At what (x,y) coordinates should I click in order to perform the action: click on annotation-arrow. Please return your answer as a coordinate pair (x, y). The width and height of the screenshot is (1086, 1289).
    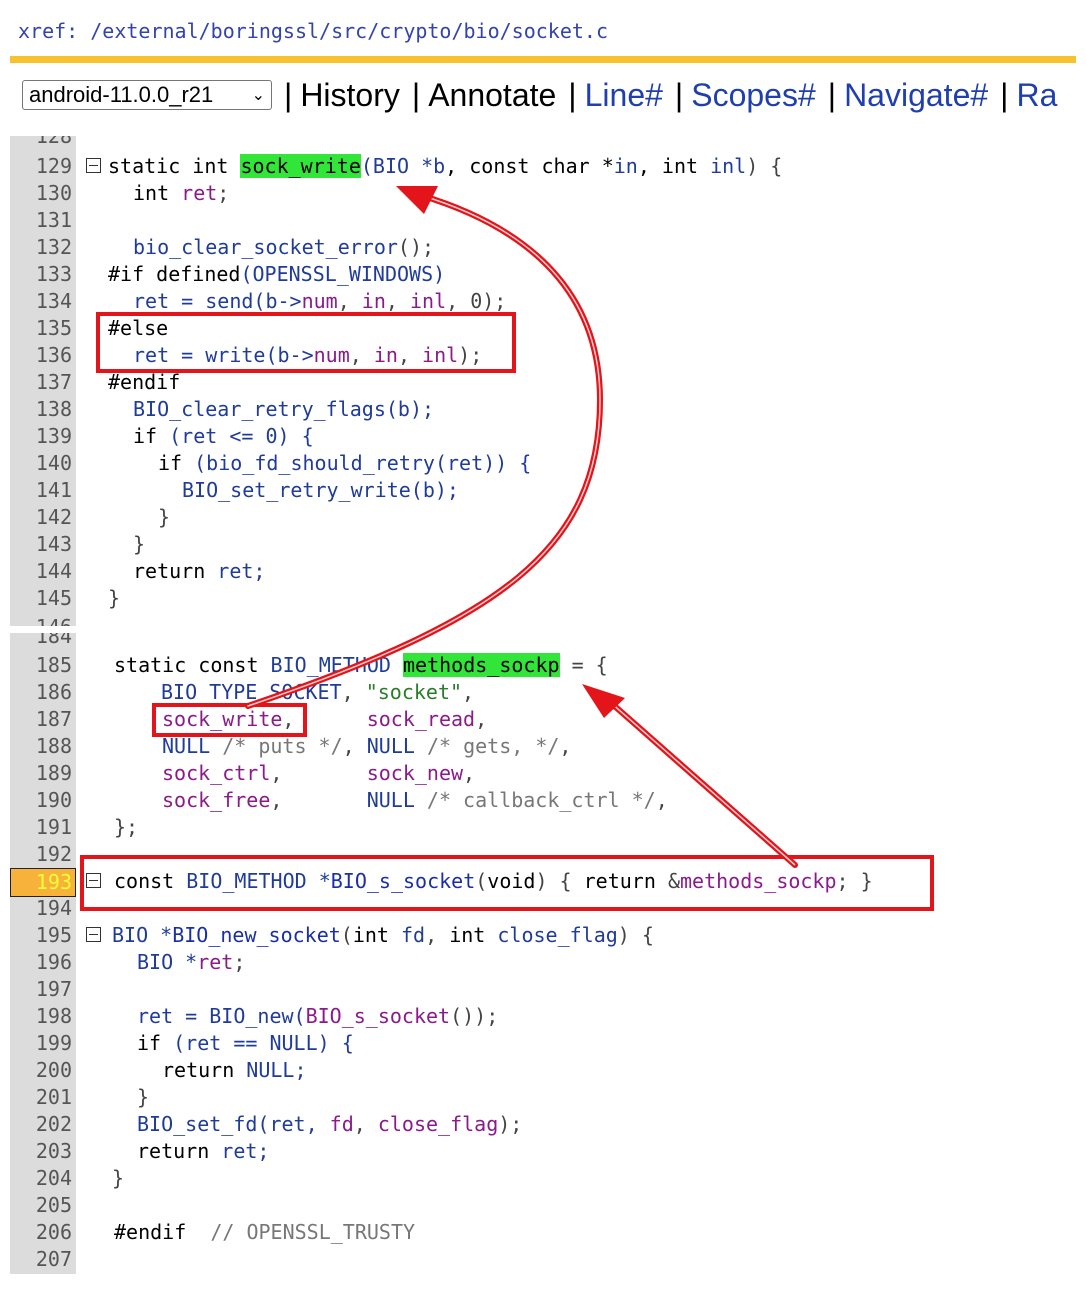
    Looking at the image, I should click on (424, 450).